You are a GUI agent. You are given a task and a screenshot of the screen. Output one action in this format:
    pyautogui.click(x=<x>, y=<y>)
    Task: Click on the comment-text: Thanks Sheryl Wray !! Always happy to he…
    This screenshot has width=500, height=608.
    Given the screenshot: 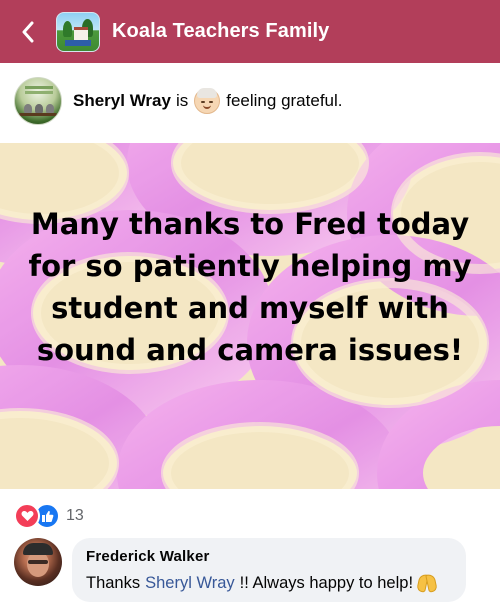 What is the action you would take?
    pyautogui.click(x=269, y=583)
    